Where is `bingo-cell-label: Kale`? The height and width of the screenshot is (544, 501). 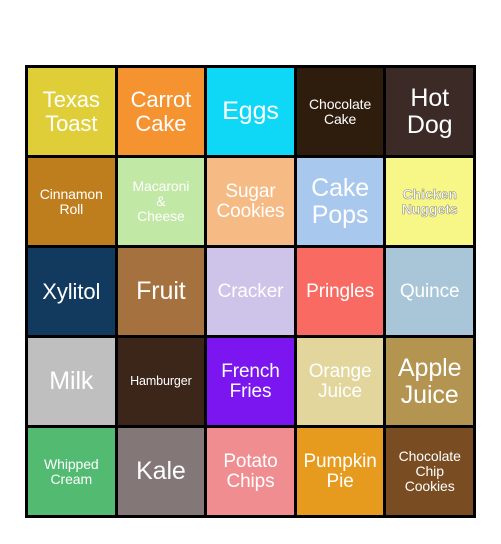 bingo-cell-label: Kale is located at coordinates (161, 471).